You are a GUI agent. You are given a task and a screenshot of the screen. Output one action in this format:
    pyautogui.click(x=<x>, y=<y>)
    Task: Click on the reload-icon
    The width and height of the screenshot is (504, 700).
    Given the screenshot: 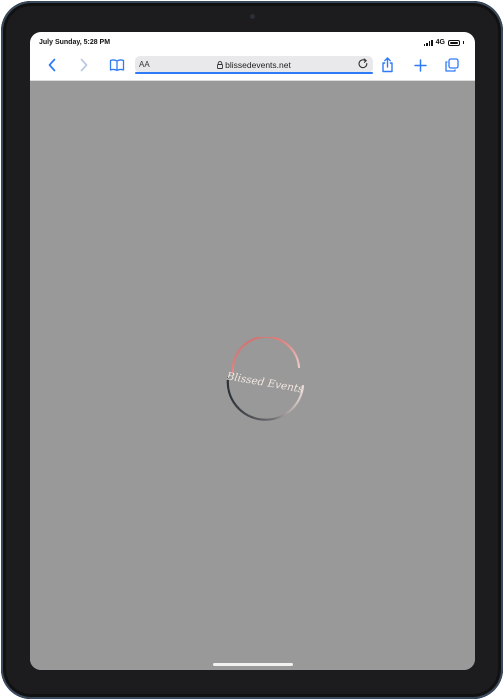 What is the action you would take?
    pyautogui.click(x=363, y=64)
    